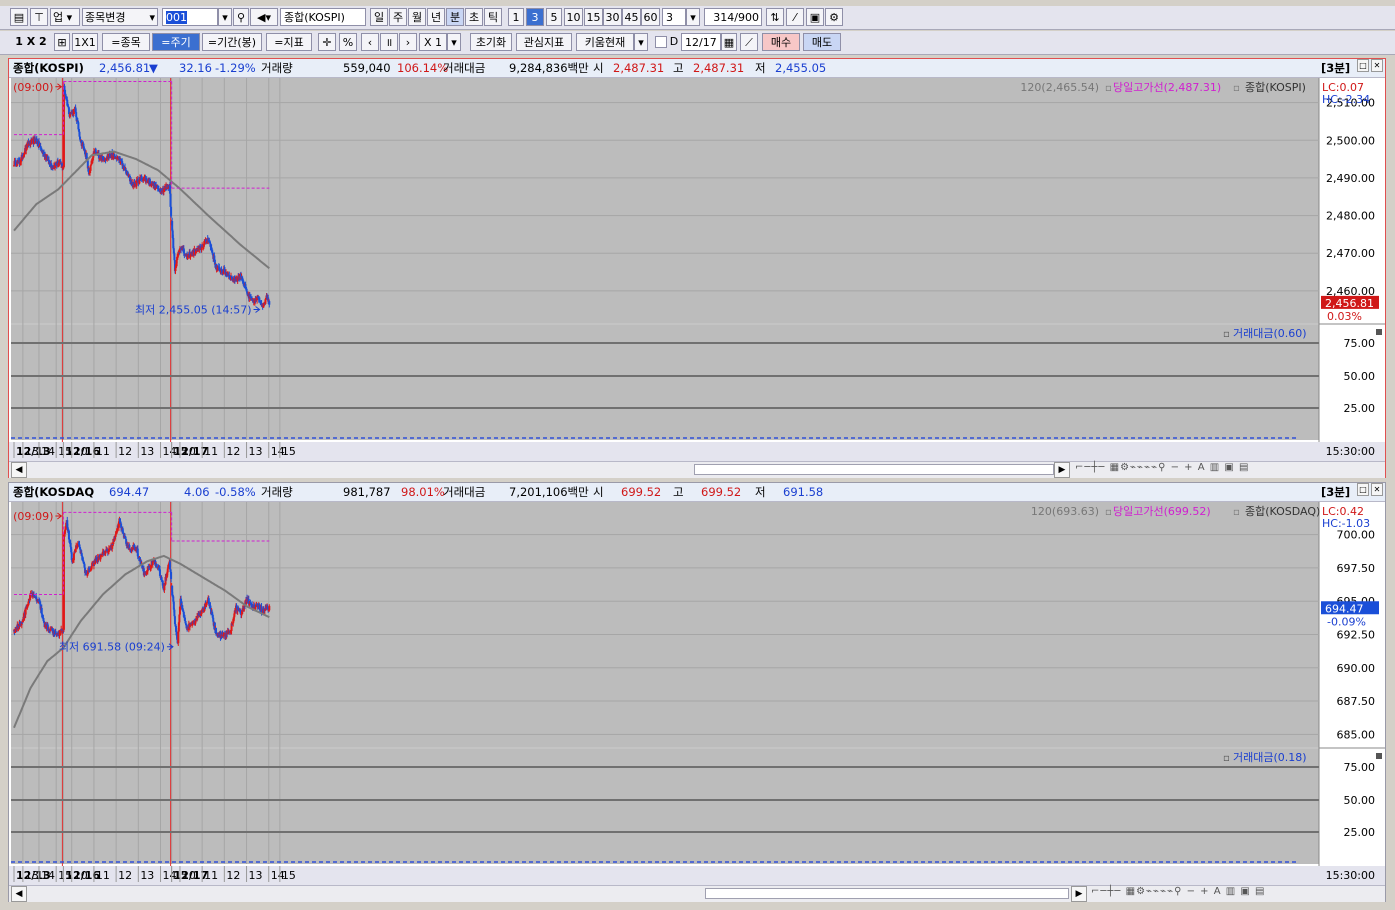 The image size is (1395, 910). What do you see at coordinates (795, 17) in the screenshot?
I see `draw-tool-icon: ⁄` at bounding box center [795, 17].